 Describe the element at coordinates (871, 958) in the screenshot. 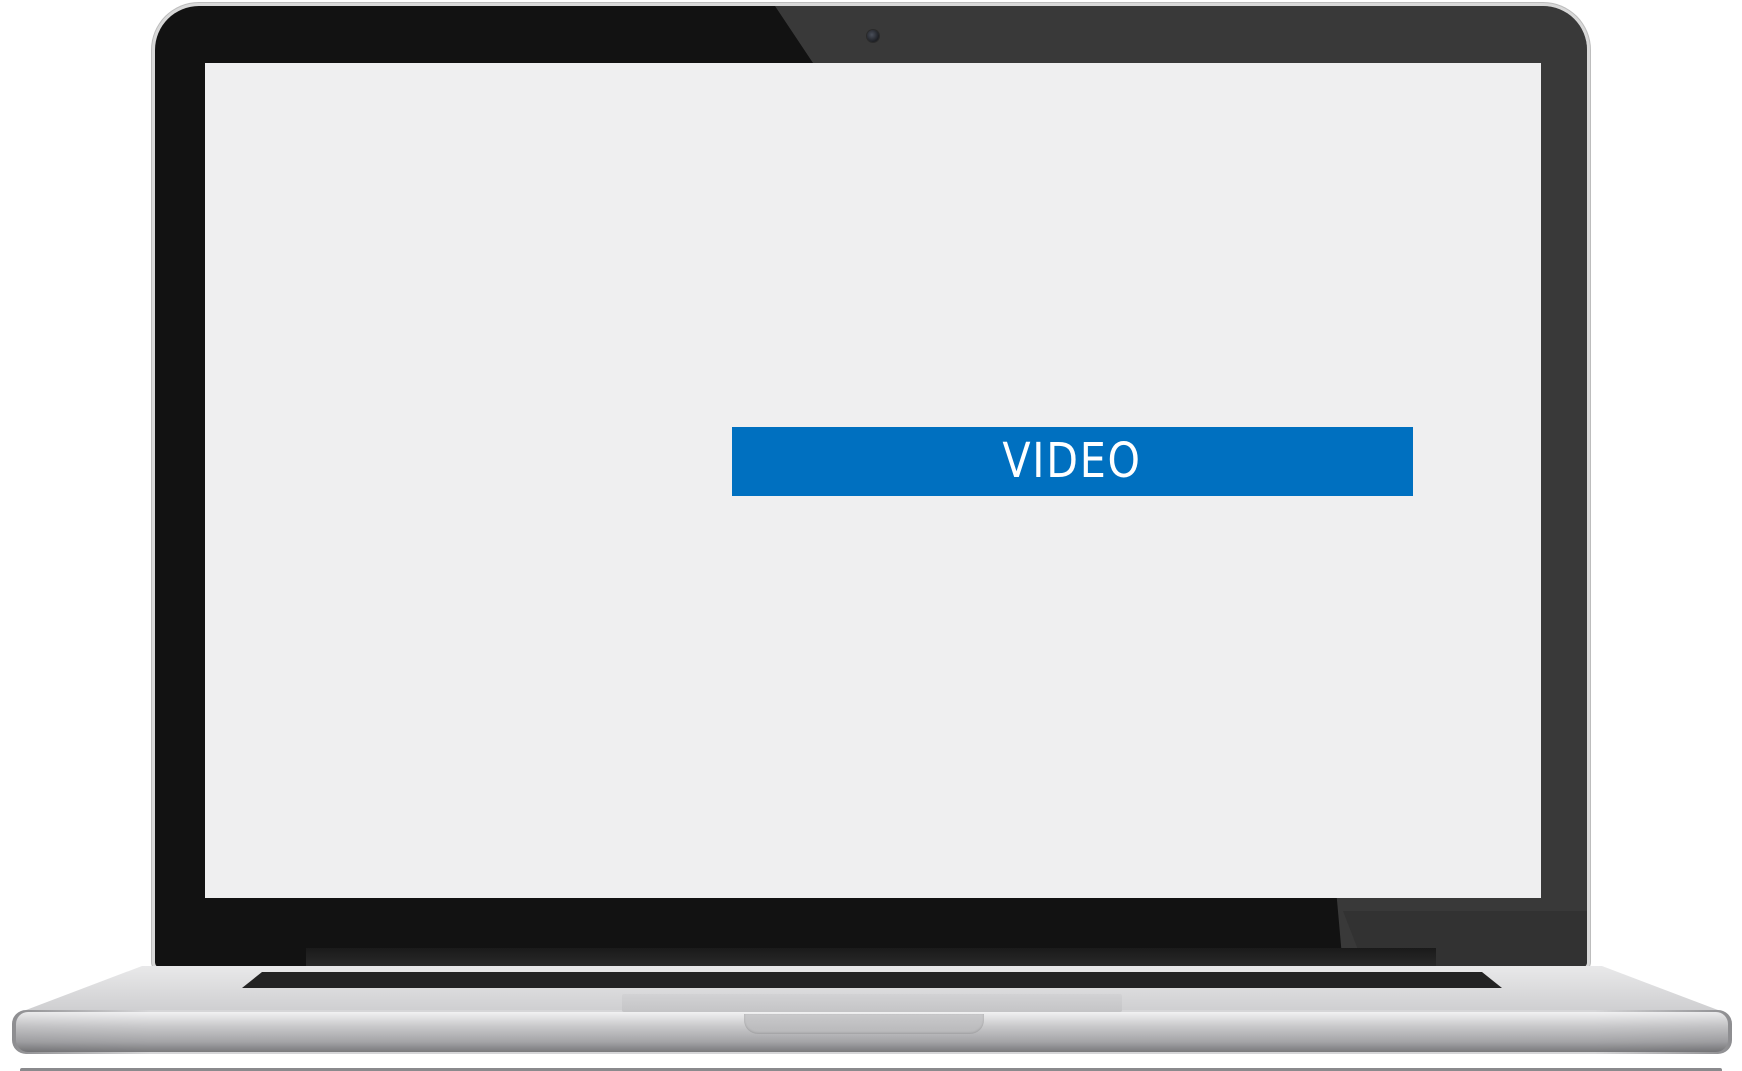

I see `laptop-hinge` at that location.